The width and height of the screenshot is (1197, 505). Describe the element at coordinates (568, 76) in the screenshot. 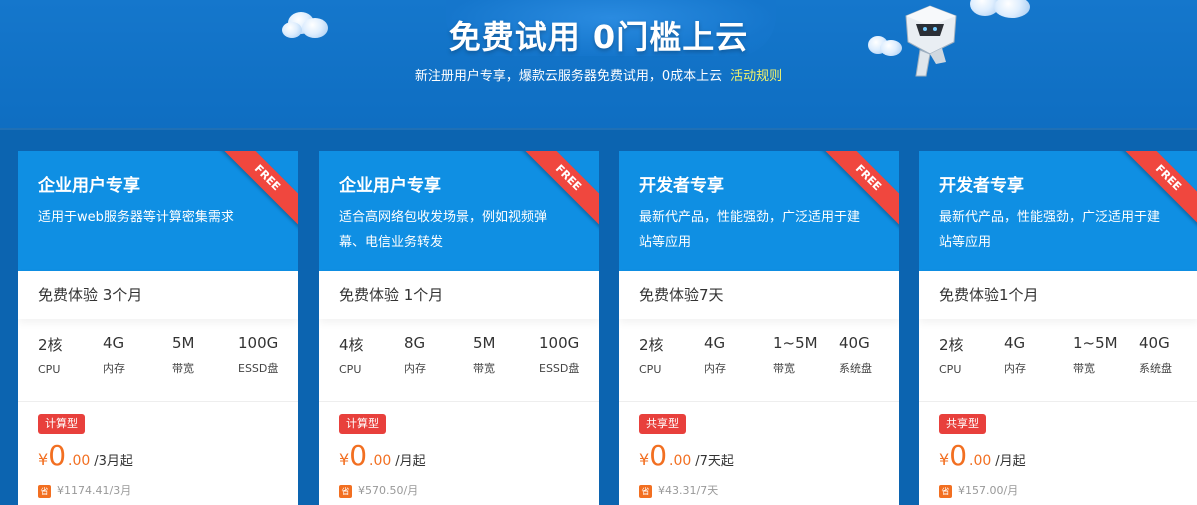

I see `hero-subtitle-text: 新注册用户专享，爆款云服务器免费试用，0成本上云` at that location.